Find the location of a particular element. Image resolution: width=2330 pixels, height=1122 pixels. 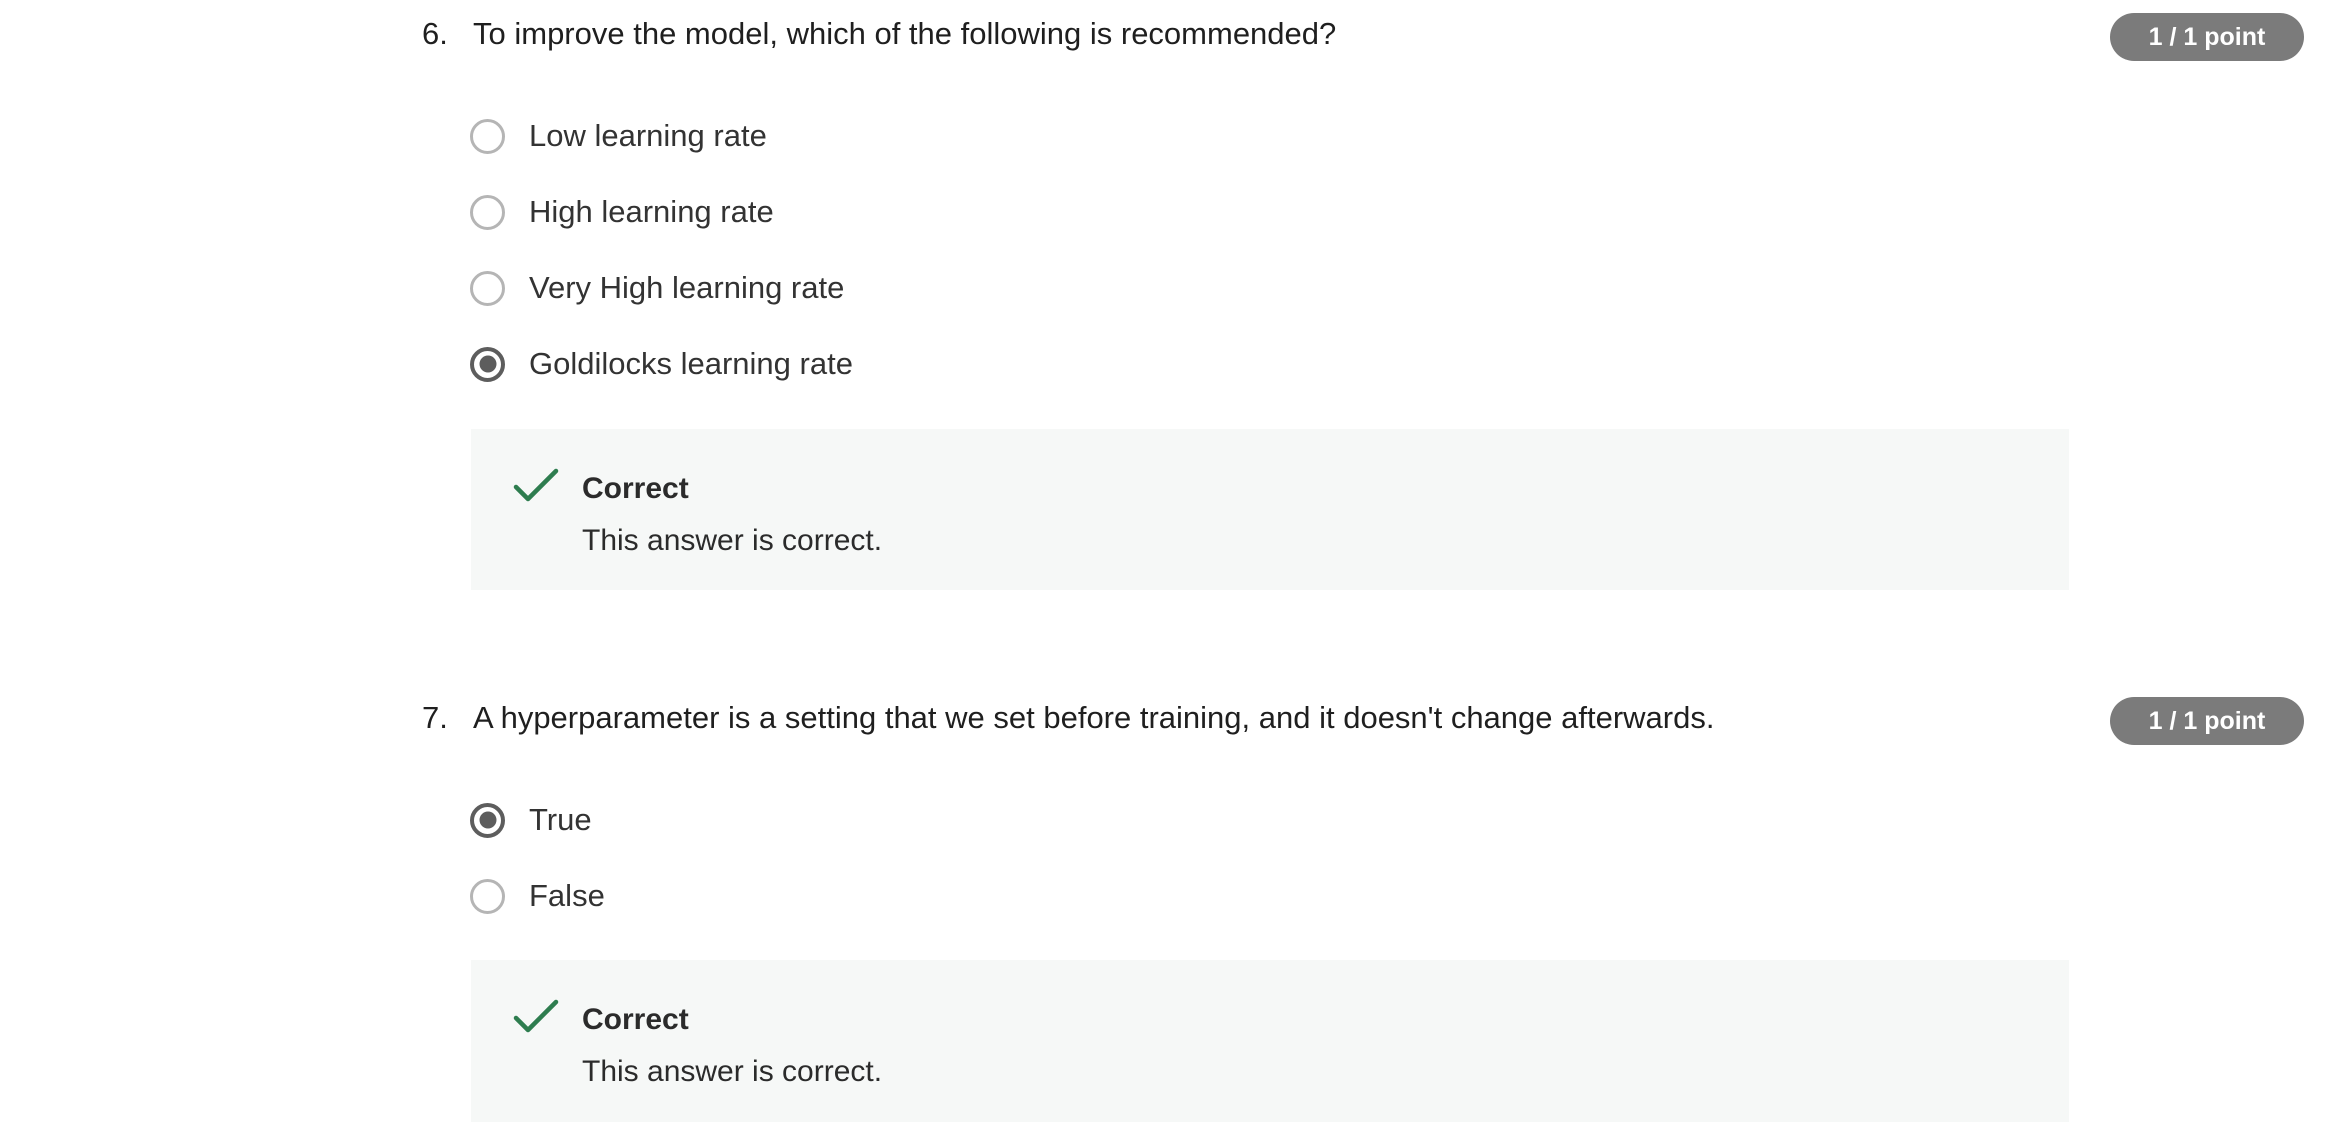

option-very-high-learning-rate: Very High learning rate is located at coordinates (661, 288).